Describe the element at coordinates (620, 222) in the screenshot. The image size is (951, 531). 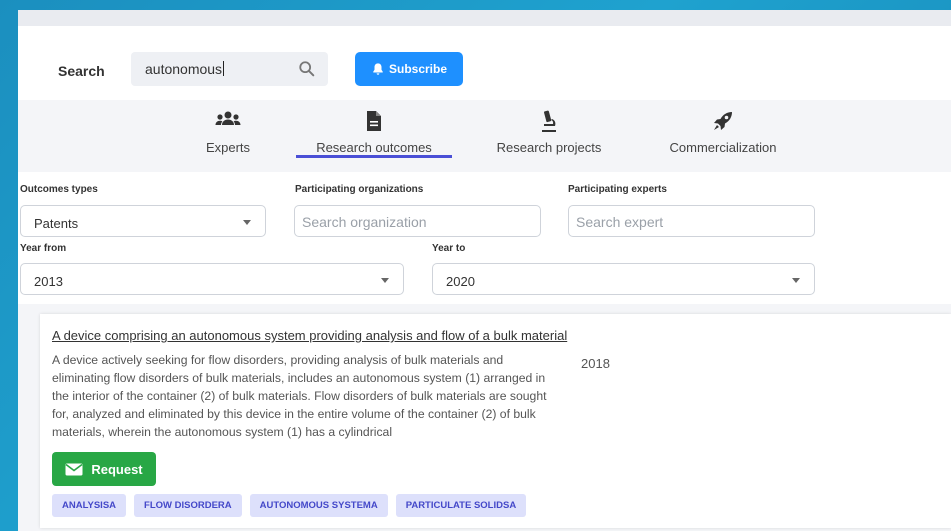
I see `expert-search-placeholder: Search expert` at that location.